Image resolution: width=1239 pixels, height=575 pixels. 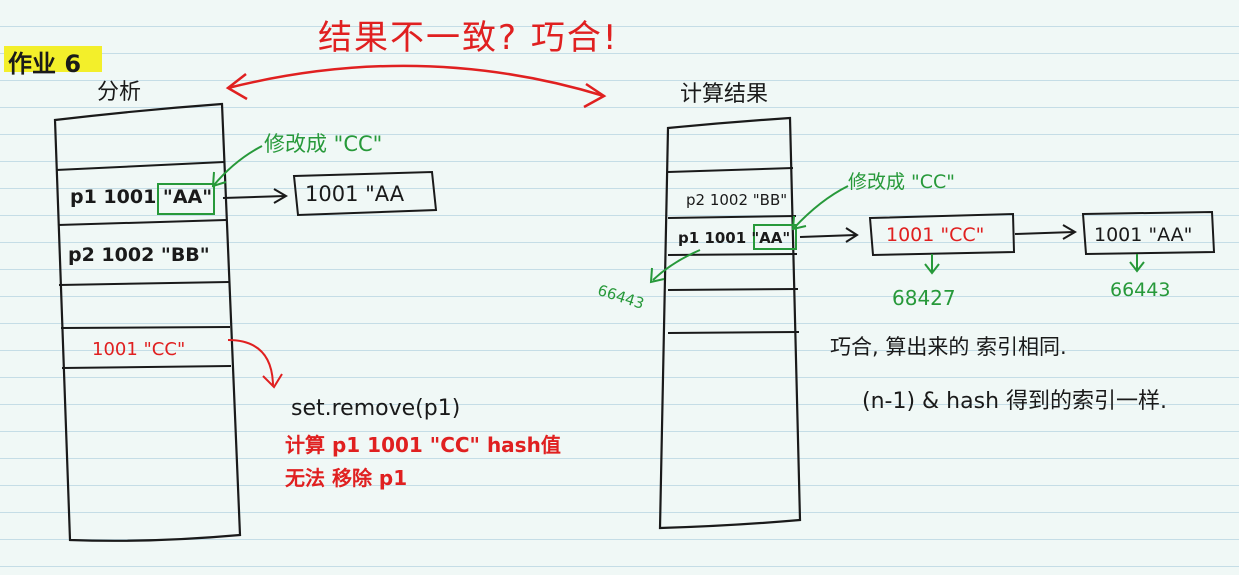 What do you see at coordinates (119, 92) in the screenshot?
I see `left-title: 分析` at bounding box center [119, 92].